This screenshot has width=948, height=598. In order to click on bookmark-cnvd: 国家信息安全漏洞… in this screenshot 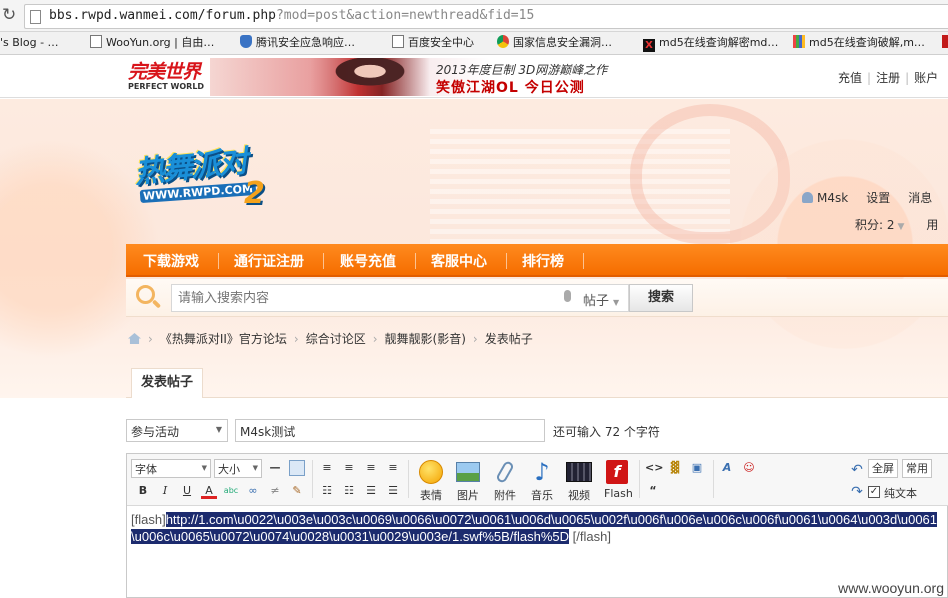, I will do `click(554, 43)`.